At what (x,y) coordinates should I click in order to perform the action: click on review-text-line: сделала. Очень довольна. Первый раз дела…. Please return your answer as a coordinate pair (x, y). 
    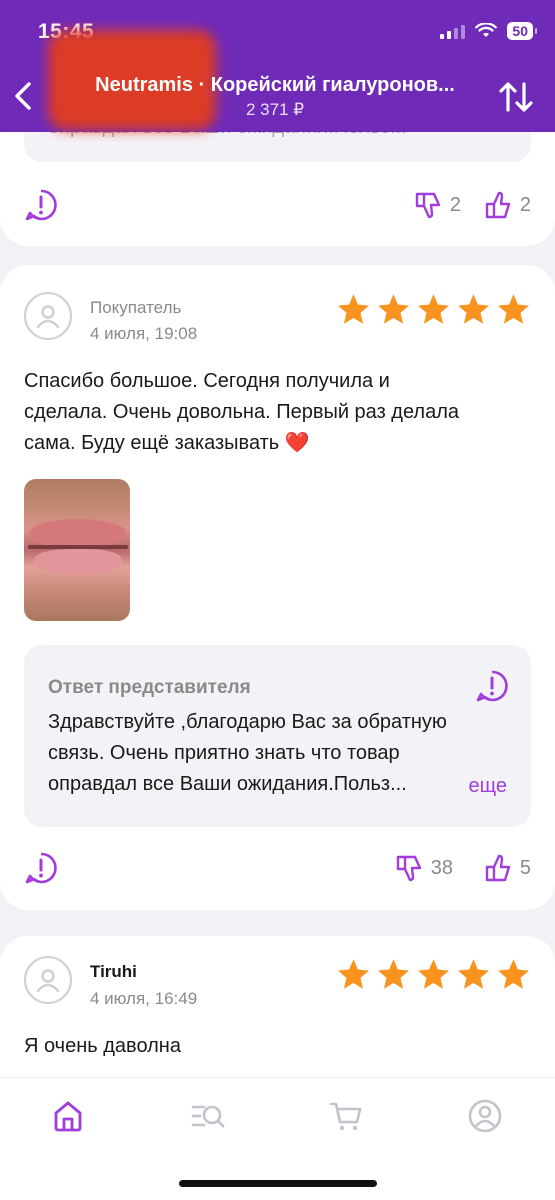
    Looking at the image, I should click on (242, 412).